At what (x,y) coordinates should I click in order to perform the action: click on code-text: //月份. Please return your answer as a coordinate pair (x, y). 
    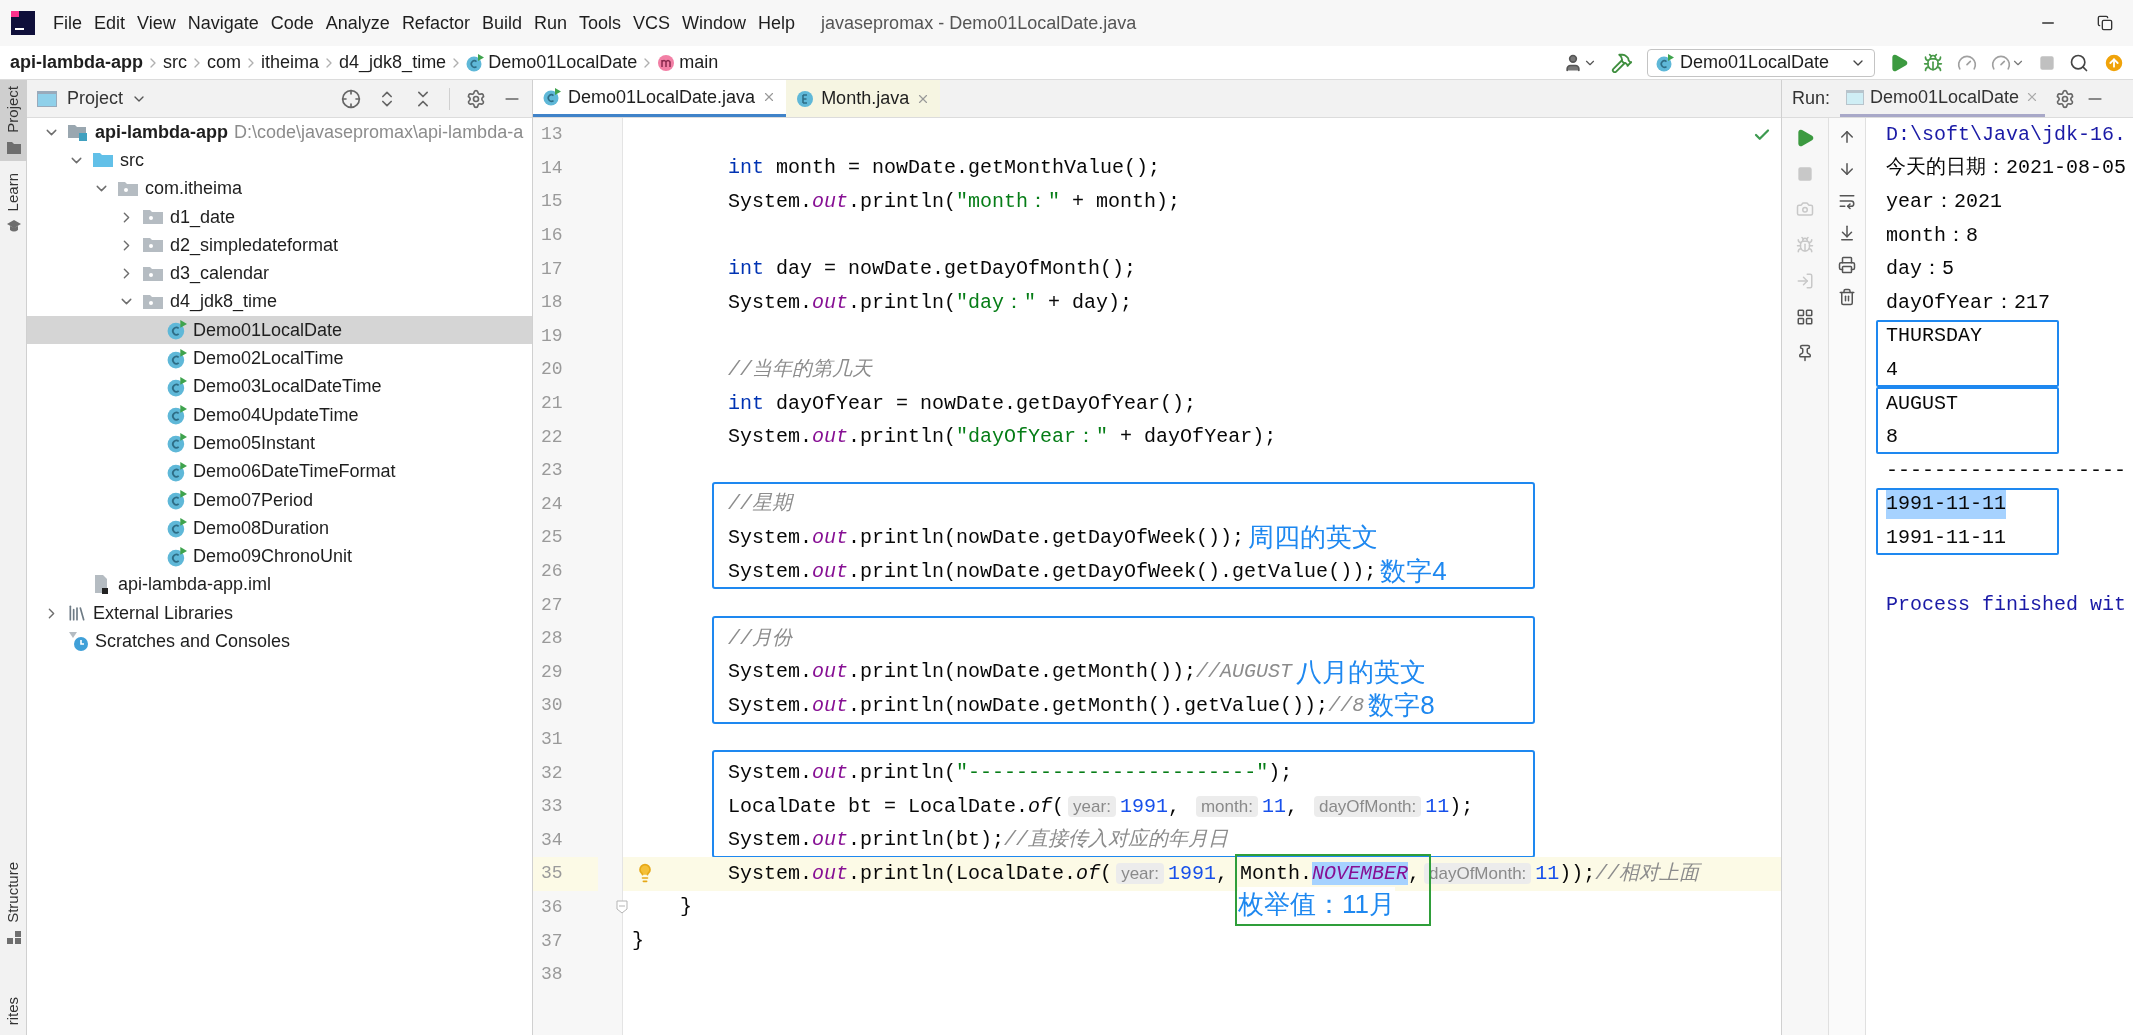
    Looking at the image, I should click on (760, 638).